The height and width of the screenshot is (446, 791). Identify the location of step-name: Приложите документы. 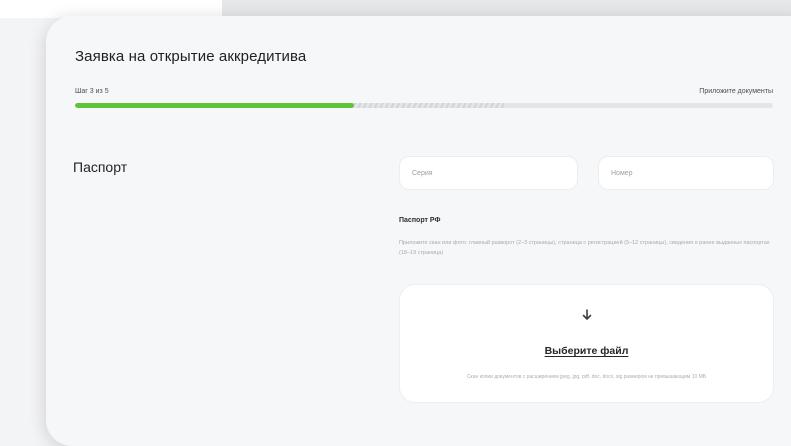
(736, 91).